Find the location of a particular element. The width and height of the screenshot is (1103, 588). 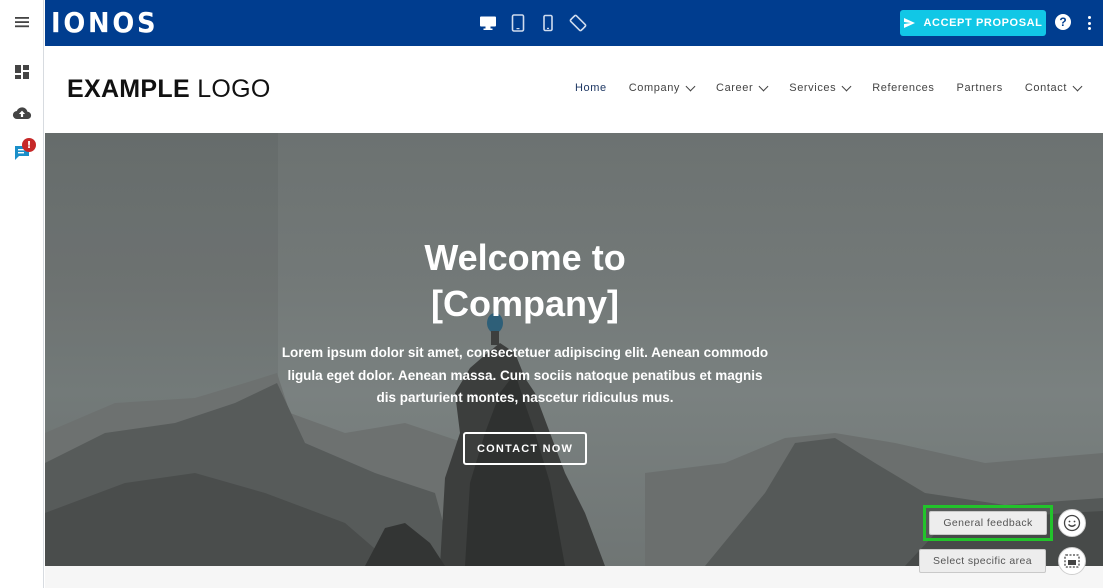

help-icon: ? is located at coordinates (1063, 22).